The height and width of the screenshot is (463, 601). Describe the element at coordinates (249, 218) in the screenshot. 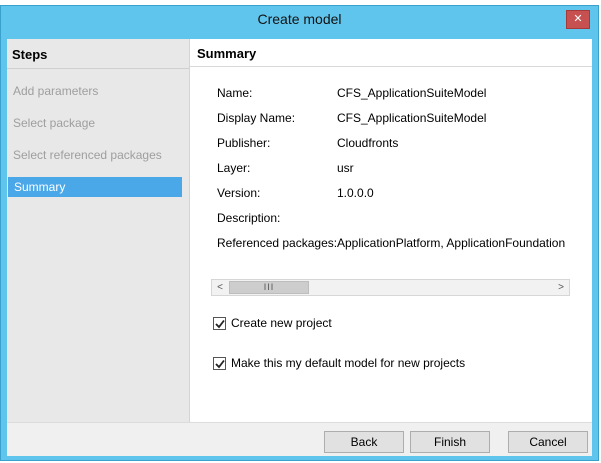

I see `description-label: Description:` at that location.